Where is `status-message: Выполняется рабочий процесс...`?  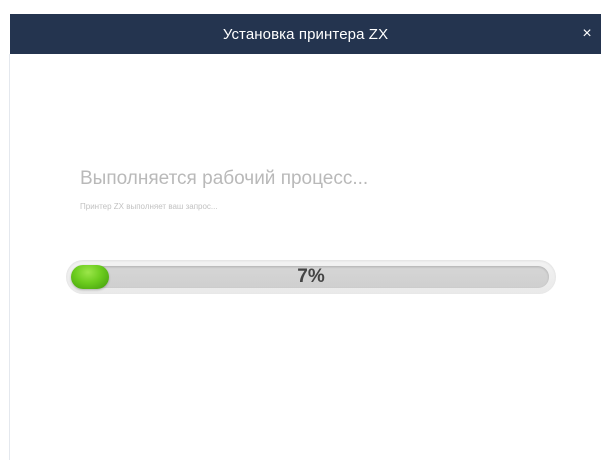
status-message: Выполняется рабочий процесс... is located at coordinates (224, 178).